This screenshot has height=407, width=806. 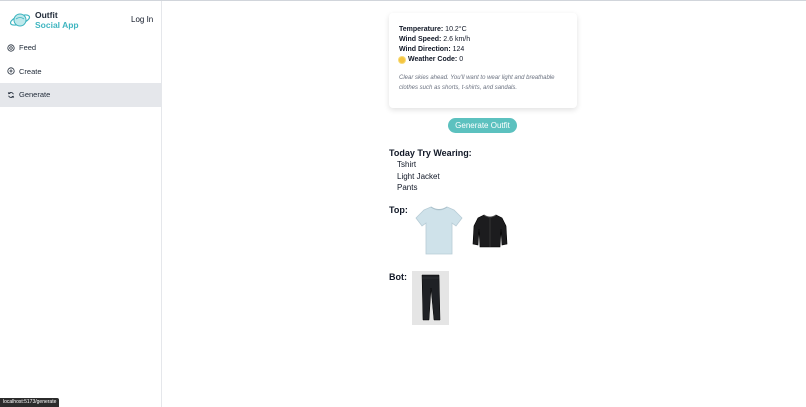 What do you see at coordinates (425, 49) in the screenshot?
I see `wind-direction-label: Wind Direction:` at bounding box center [425, 49].